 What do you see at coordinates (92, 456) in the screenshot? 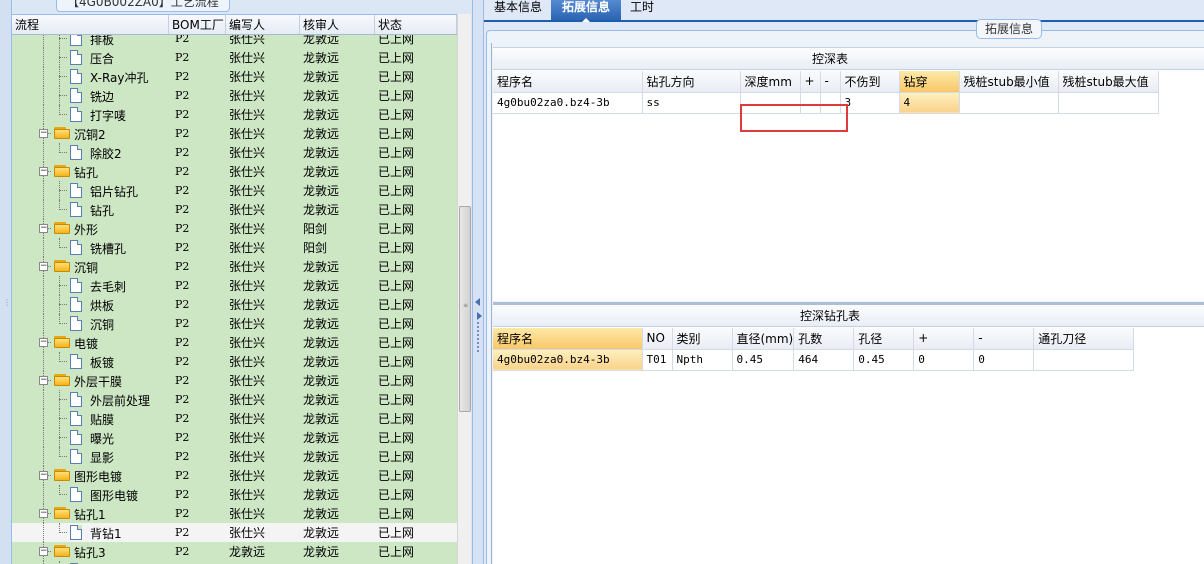
I see `tree-node: 显影` at bounding box center [92, 456].